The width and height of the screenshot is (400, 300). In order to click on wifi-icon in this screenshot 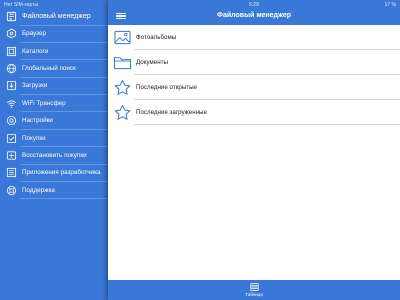, I will do `click(11, 103)`.